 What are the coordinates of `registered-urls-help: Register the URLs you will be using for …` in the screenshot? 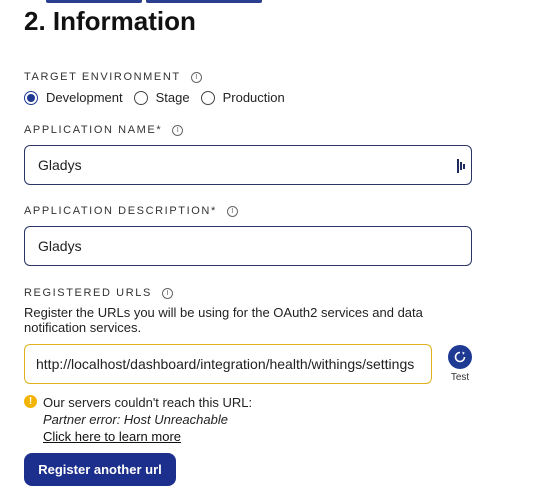 It's located at (223, 320).